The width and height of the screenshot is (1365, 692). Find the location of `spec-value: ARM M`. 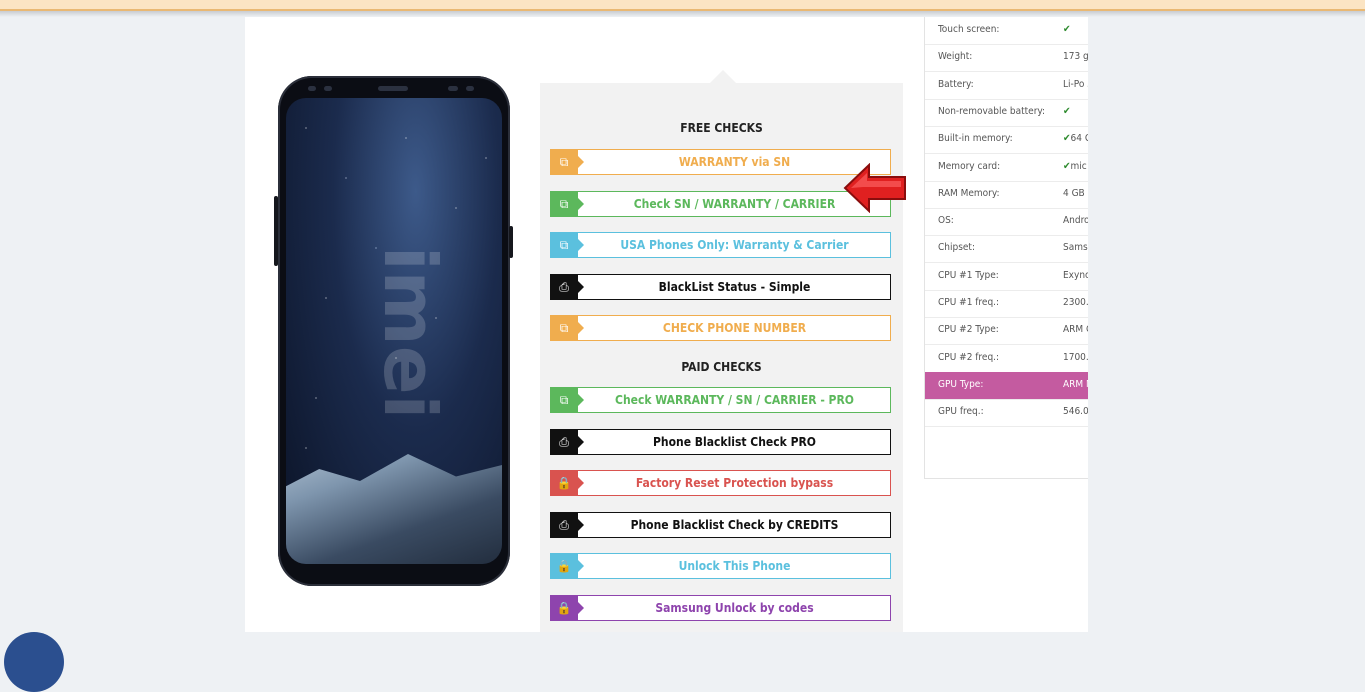

spec-value: ARM M is located at coordinates (1075, 384).